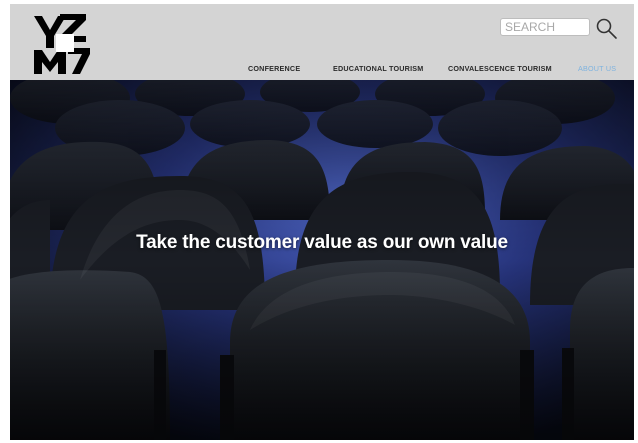  What do you see at coordinates (378, 68) in the screenshot?
I see `nav-educational-tourism: EDUCATIONAL TOURISM` at bounding box center [378, 68].